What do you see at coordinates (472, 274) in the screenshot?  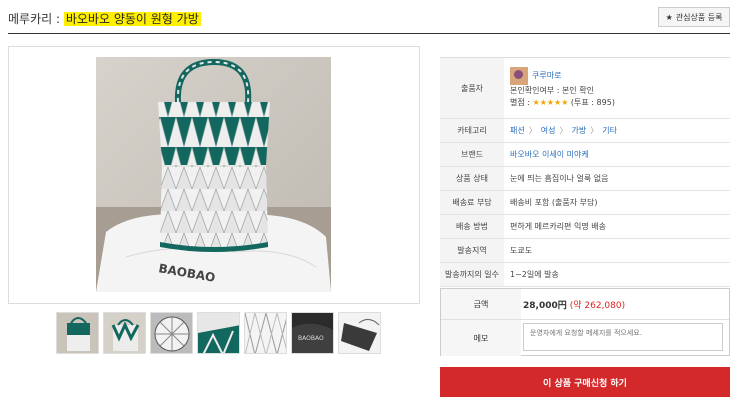 I see `days-label: 발송까지의 일수` at bounding box center [472, 274].